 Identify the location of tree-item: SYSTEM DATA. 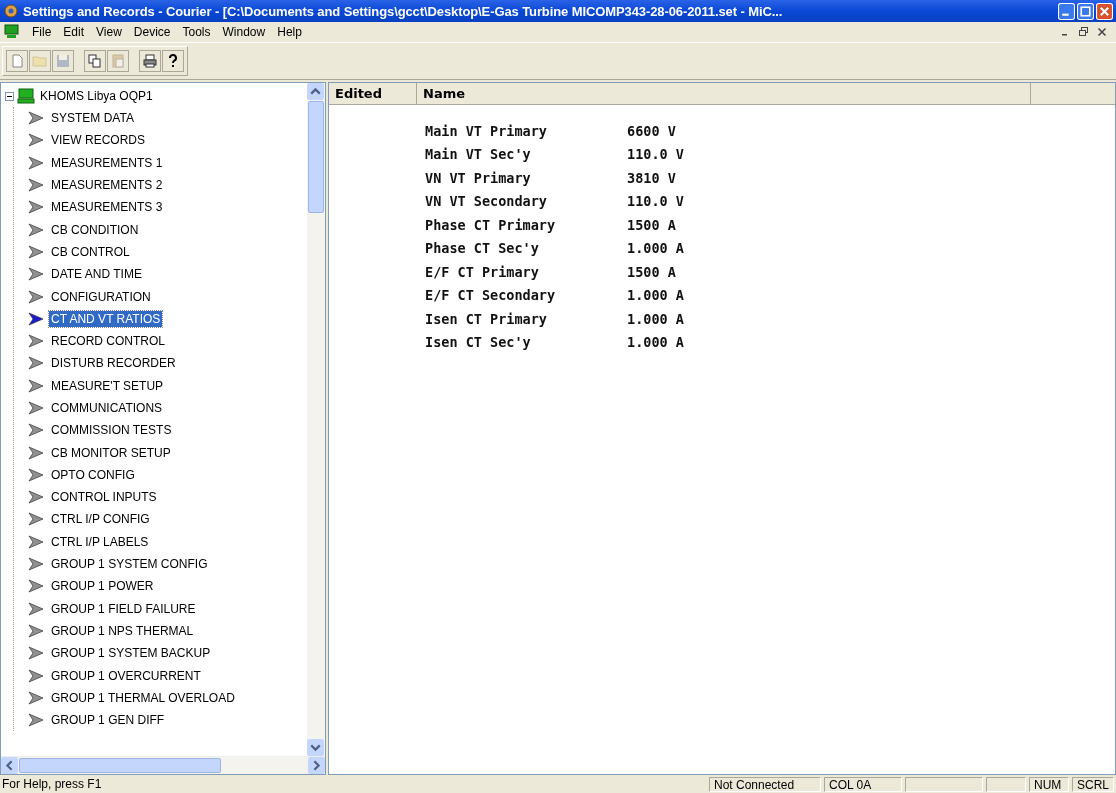
(92, 118).